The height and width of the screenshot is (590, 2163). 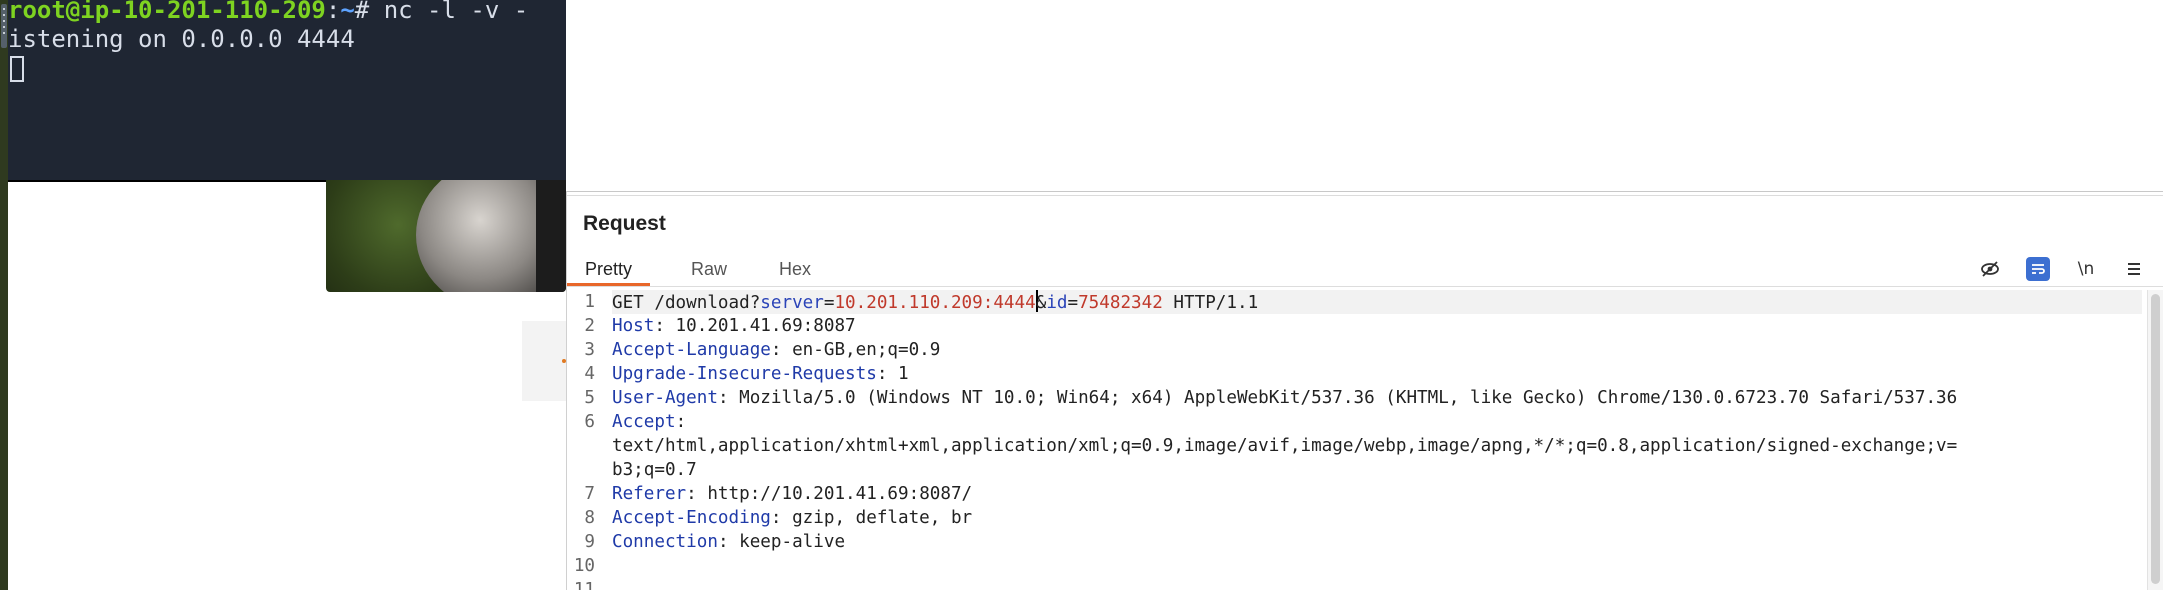 What do you see at coordinates (2038, 269) in the screenshot?
I see `word-wrap-icon` at bounding box center [2038, 269].